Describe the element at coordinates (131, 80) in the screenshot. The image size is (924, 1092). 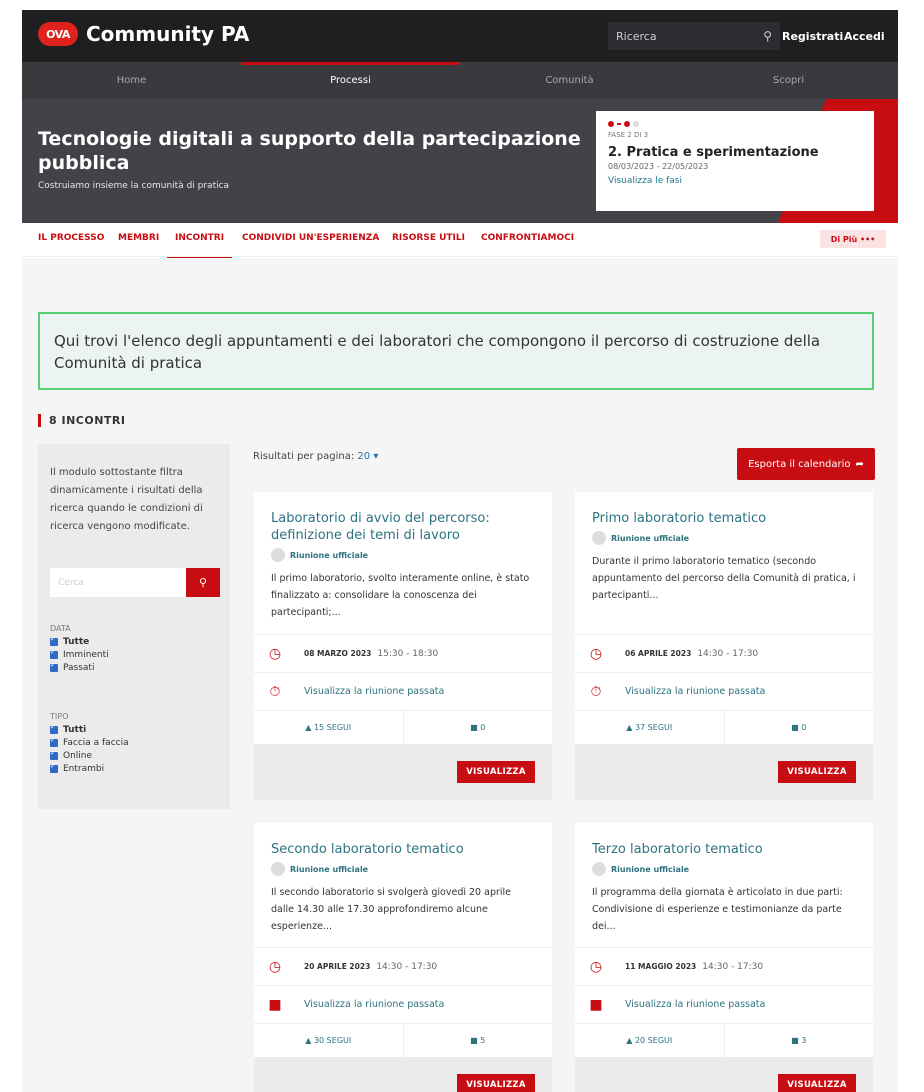
I see `nav-item-home: Home` at that location.